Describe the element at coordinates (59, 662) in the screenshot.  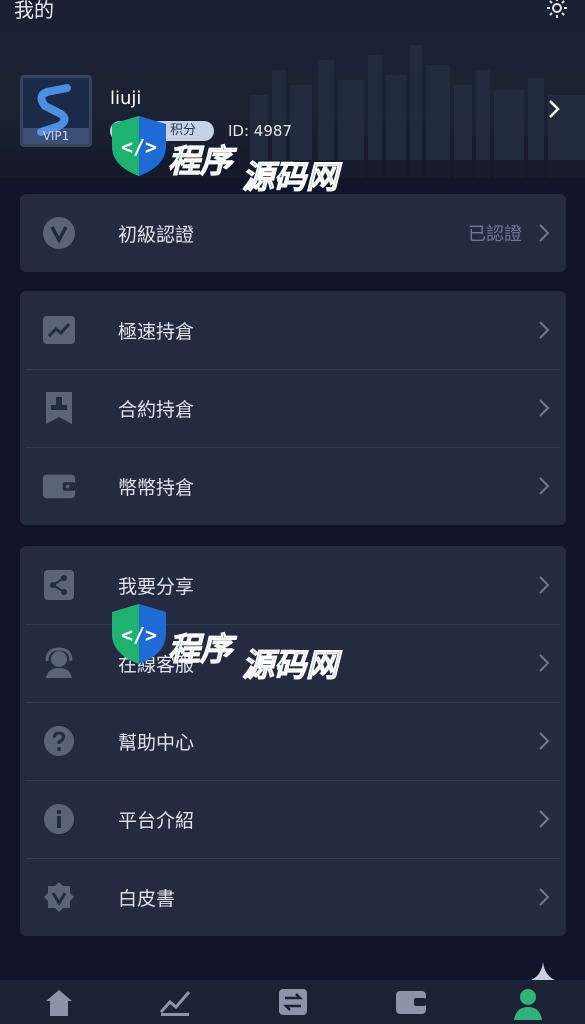
I see `customer-service-icon` at that location.